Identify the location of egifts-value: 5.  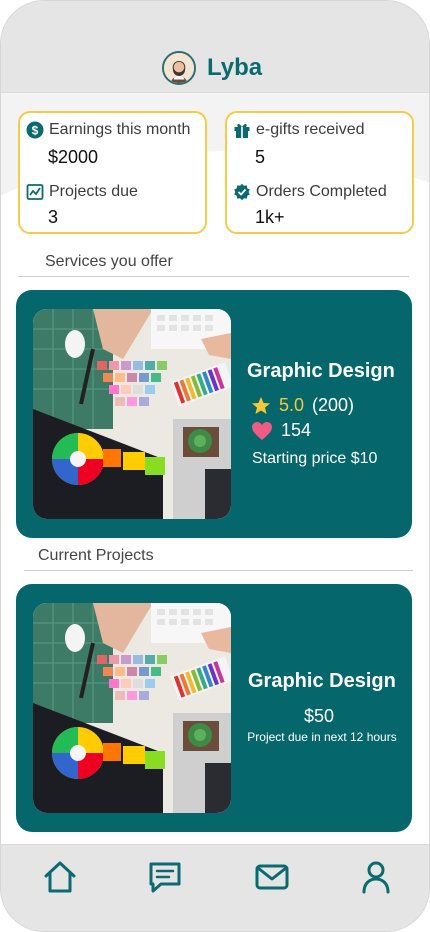
(260, 157).